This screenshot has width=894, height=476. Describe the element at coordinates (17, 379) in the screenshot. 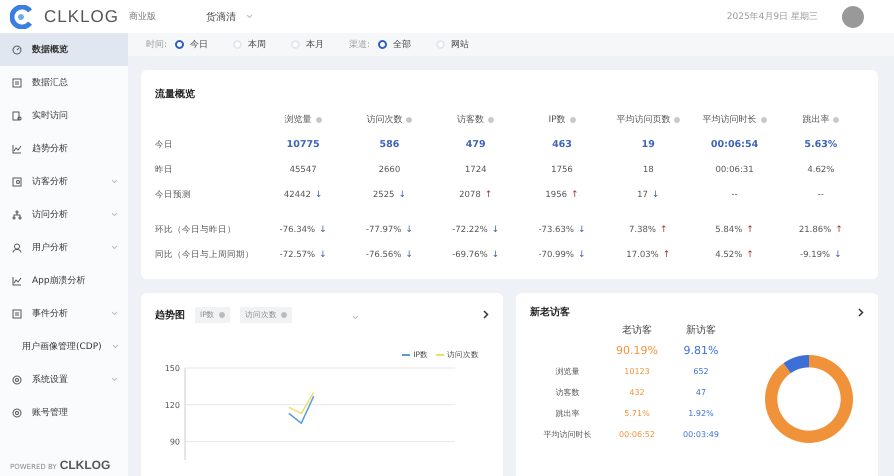

I see `settings-icon` at that location.